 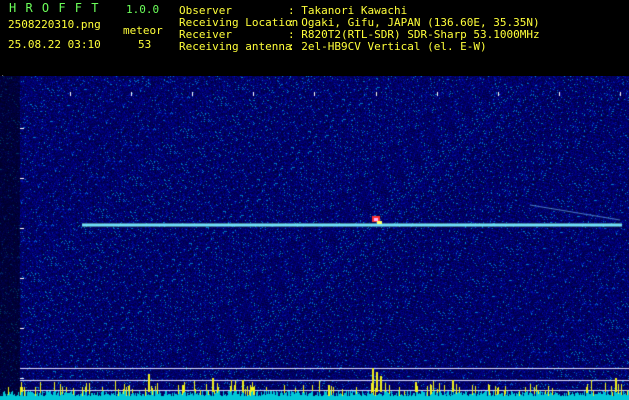 I want to click on file-name: 2508220310.png, so click(x=54, y=24).